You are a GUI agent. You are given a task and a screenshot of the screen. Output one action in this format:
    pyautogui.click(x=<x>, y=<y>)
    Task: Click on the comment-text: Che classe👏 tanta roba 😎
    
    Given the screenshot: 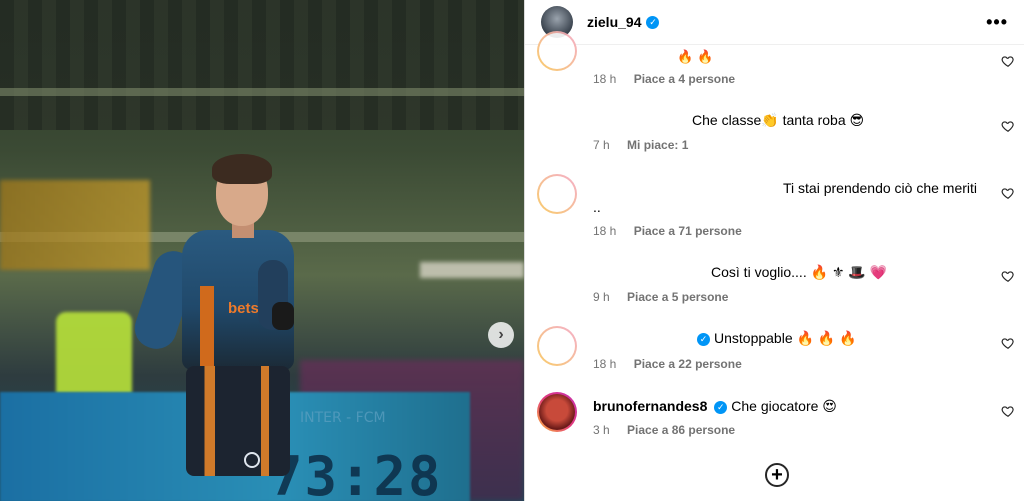 What is the action you would take?
    pyautogui.click(x=778, y=120)
    